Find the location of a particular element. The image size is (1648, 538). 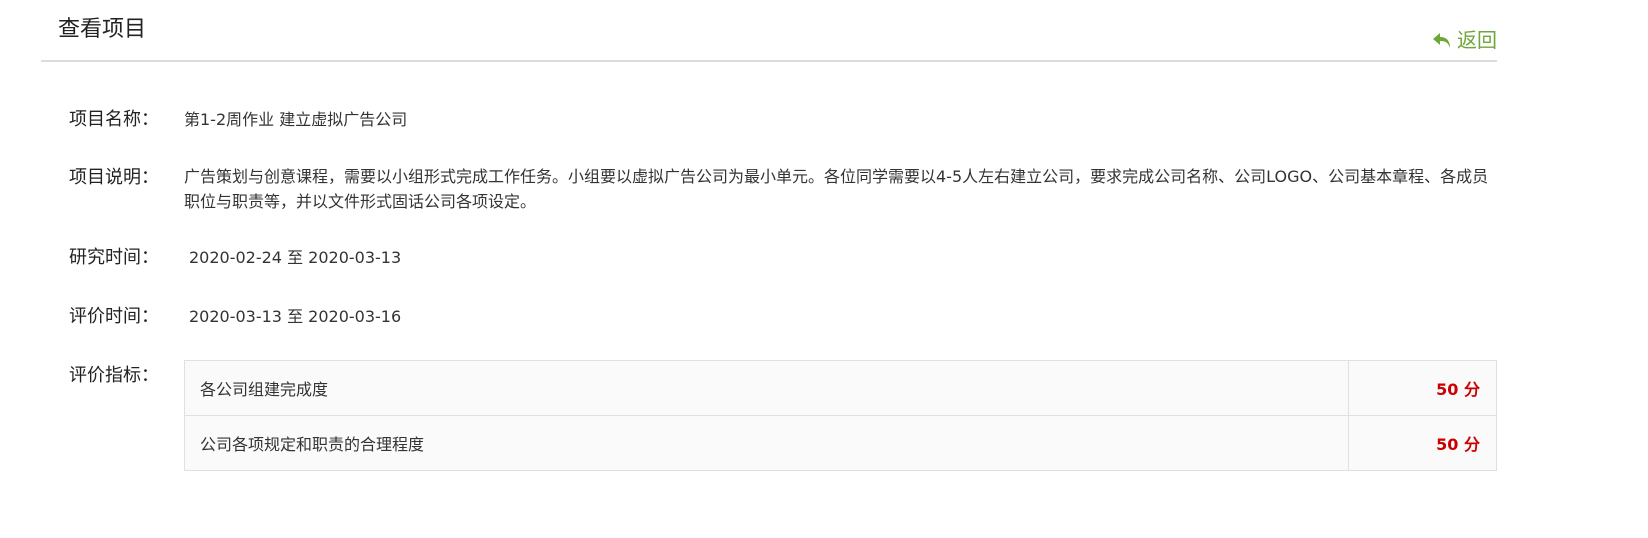

evaluation-time-row: 评价时间： 2020-03-13 至 2020-03-16 is located at coordinates (235, 317).